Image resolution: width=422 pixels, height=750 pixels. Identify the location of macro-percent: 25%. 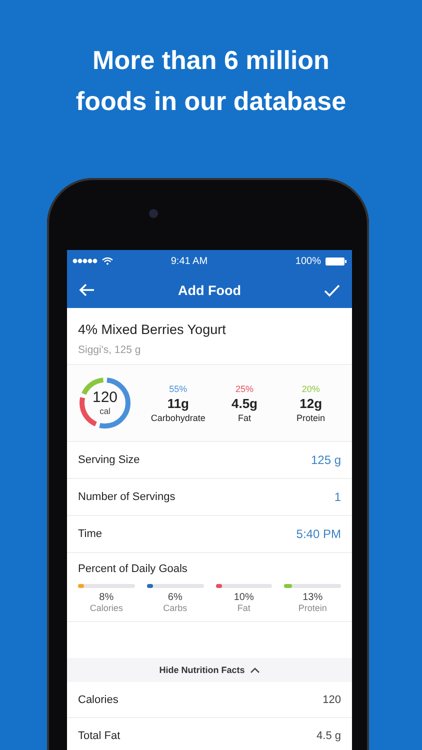
(244, 389).